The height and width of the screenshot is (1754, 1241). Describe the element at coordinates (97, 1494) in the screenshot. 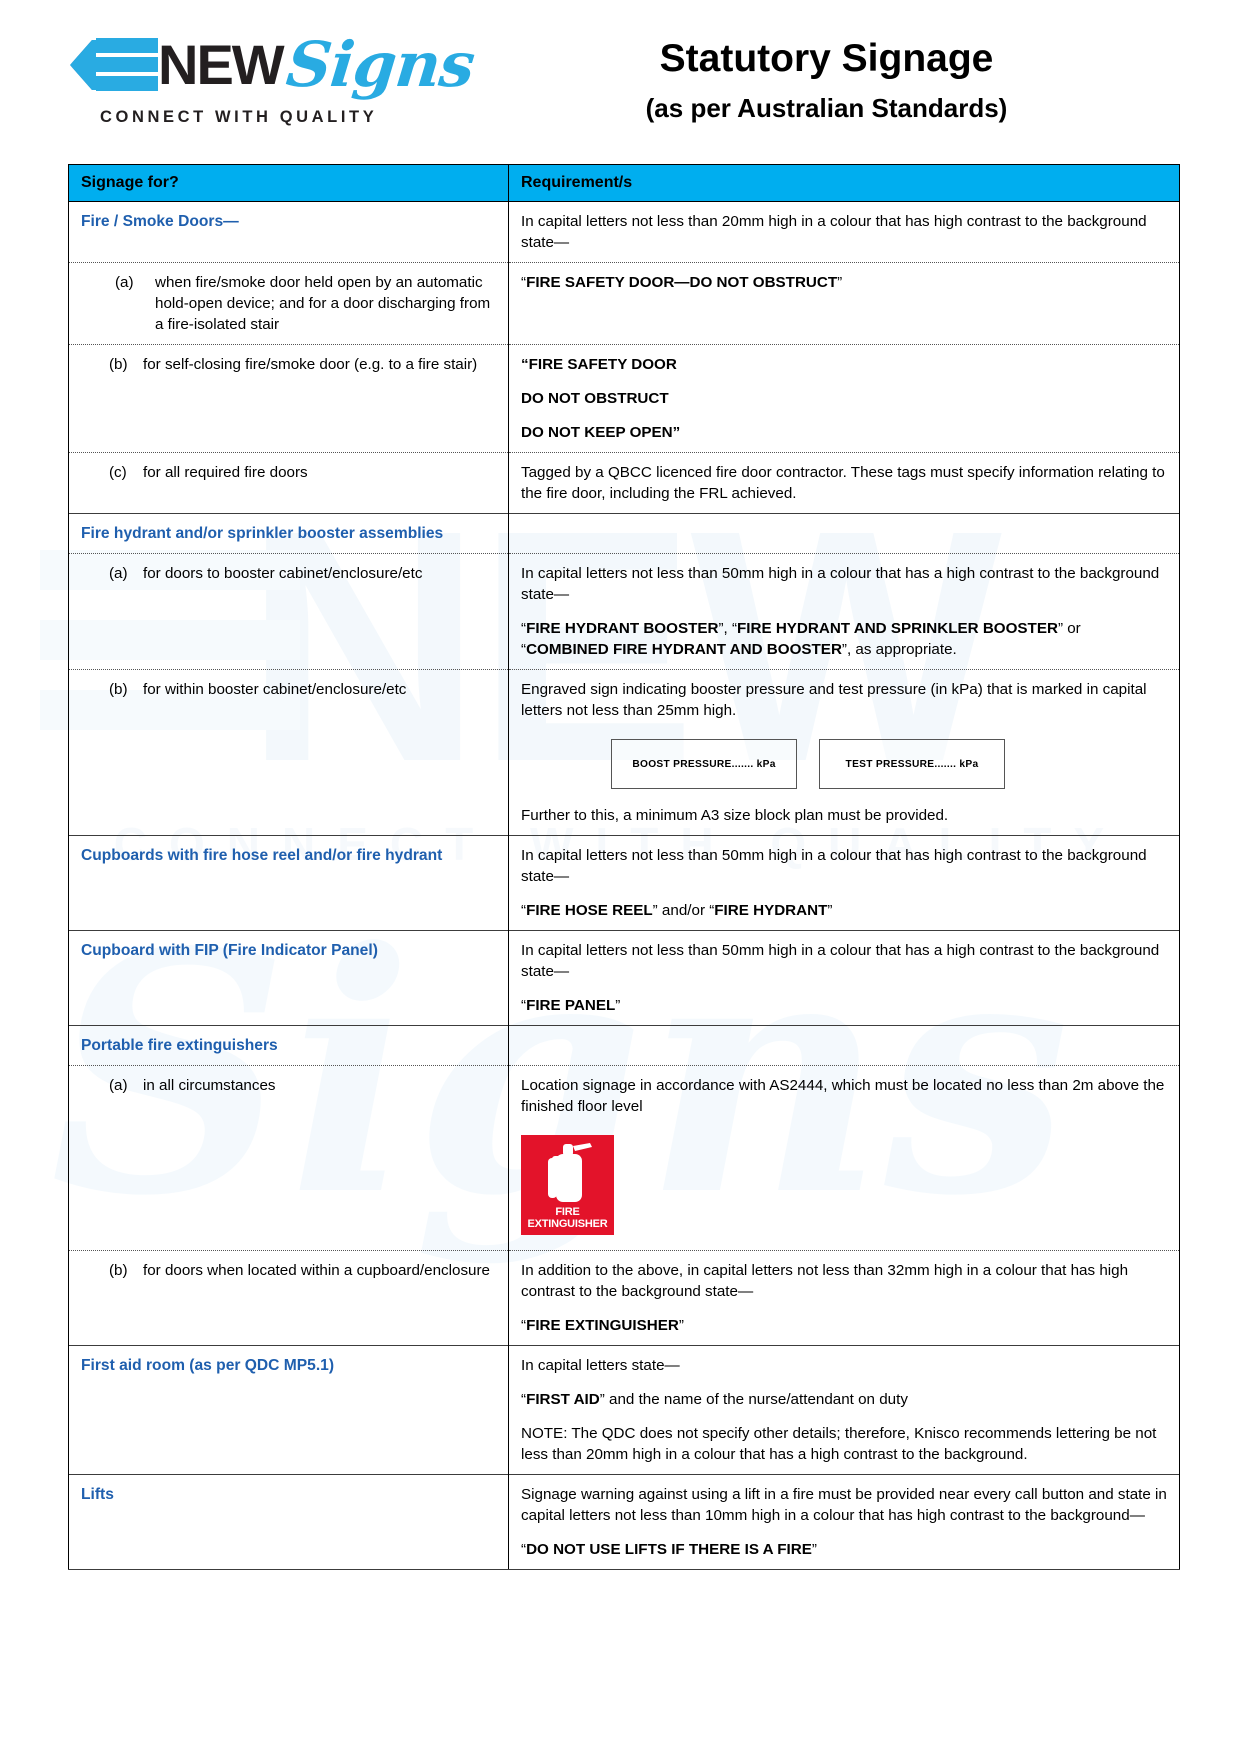

I see `section-title: Lifts` at that location.